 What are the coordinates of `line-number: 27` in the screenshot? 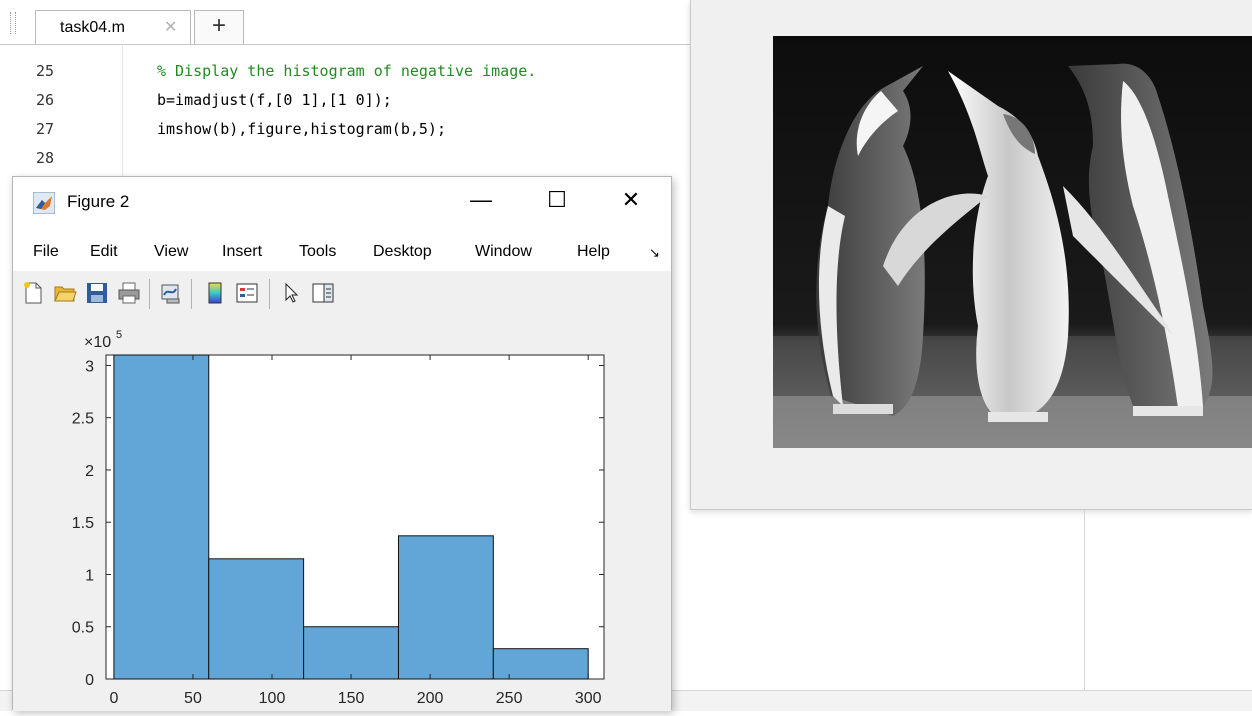 It's located at (45, 129).